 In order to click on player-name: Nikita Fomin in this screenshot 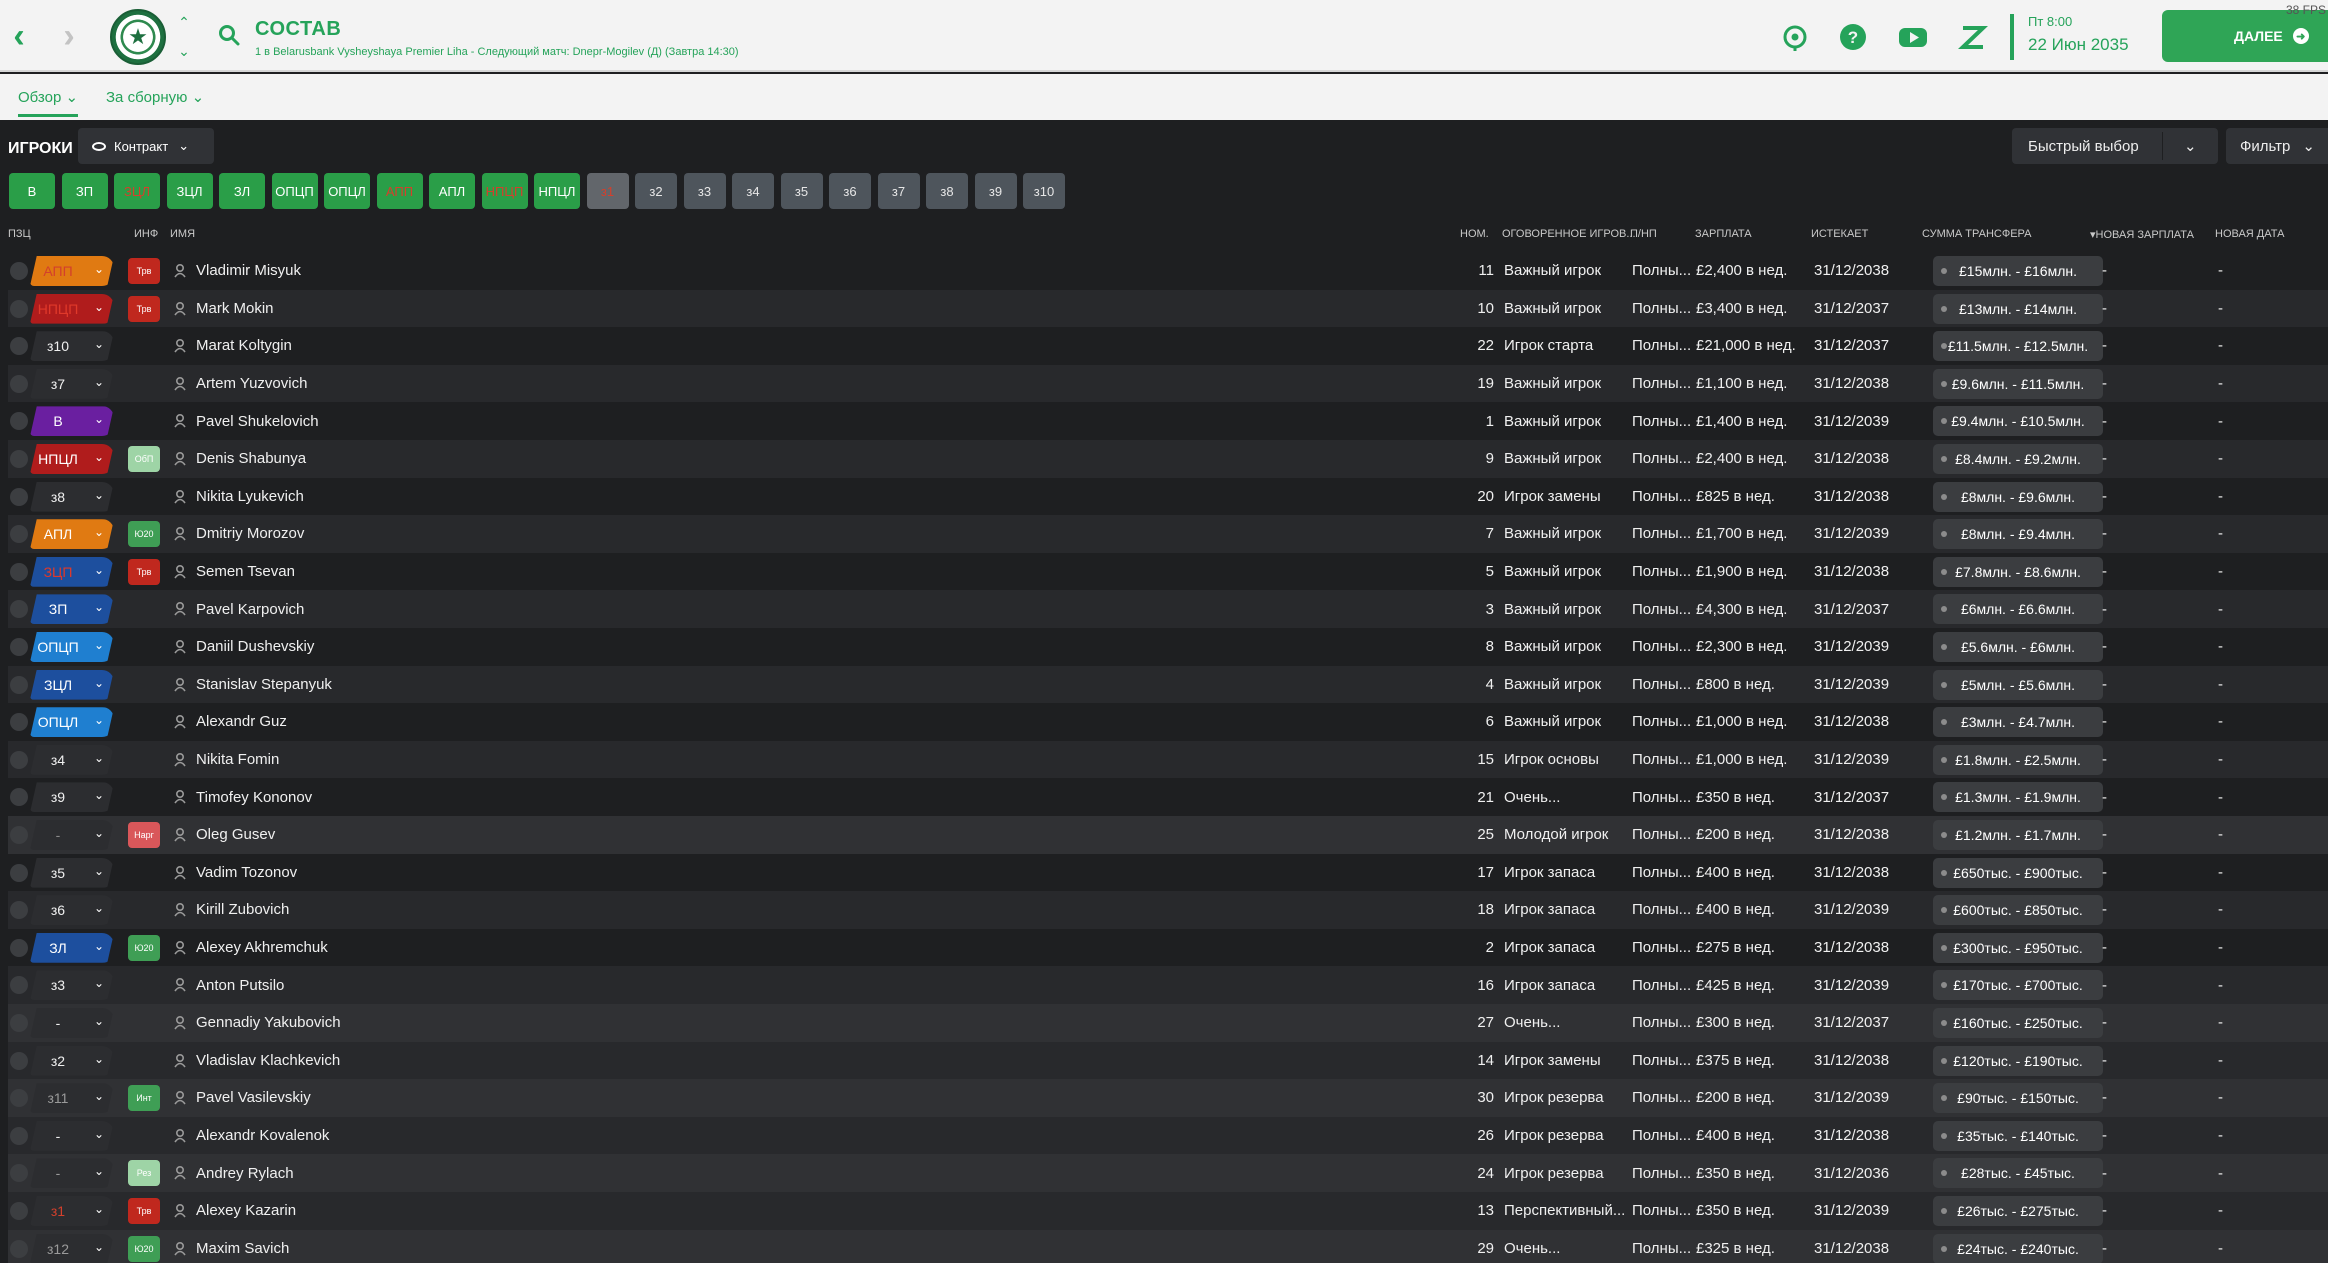, I will do `click(237, 760)`.